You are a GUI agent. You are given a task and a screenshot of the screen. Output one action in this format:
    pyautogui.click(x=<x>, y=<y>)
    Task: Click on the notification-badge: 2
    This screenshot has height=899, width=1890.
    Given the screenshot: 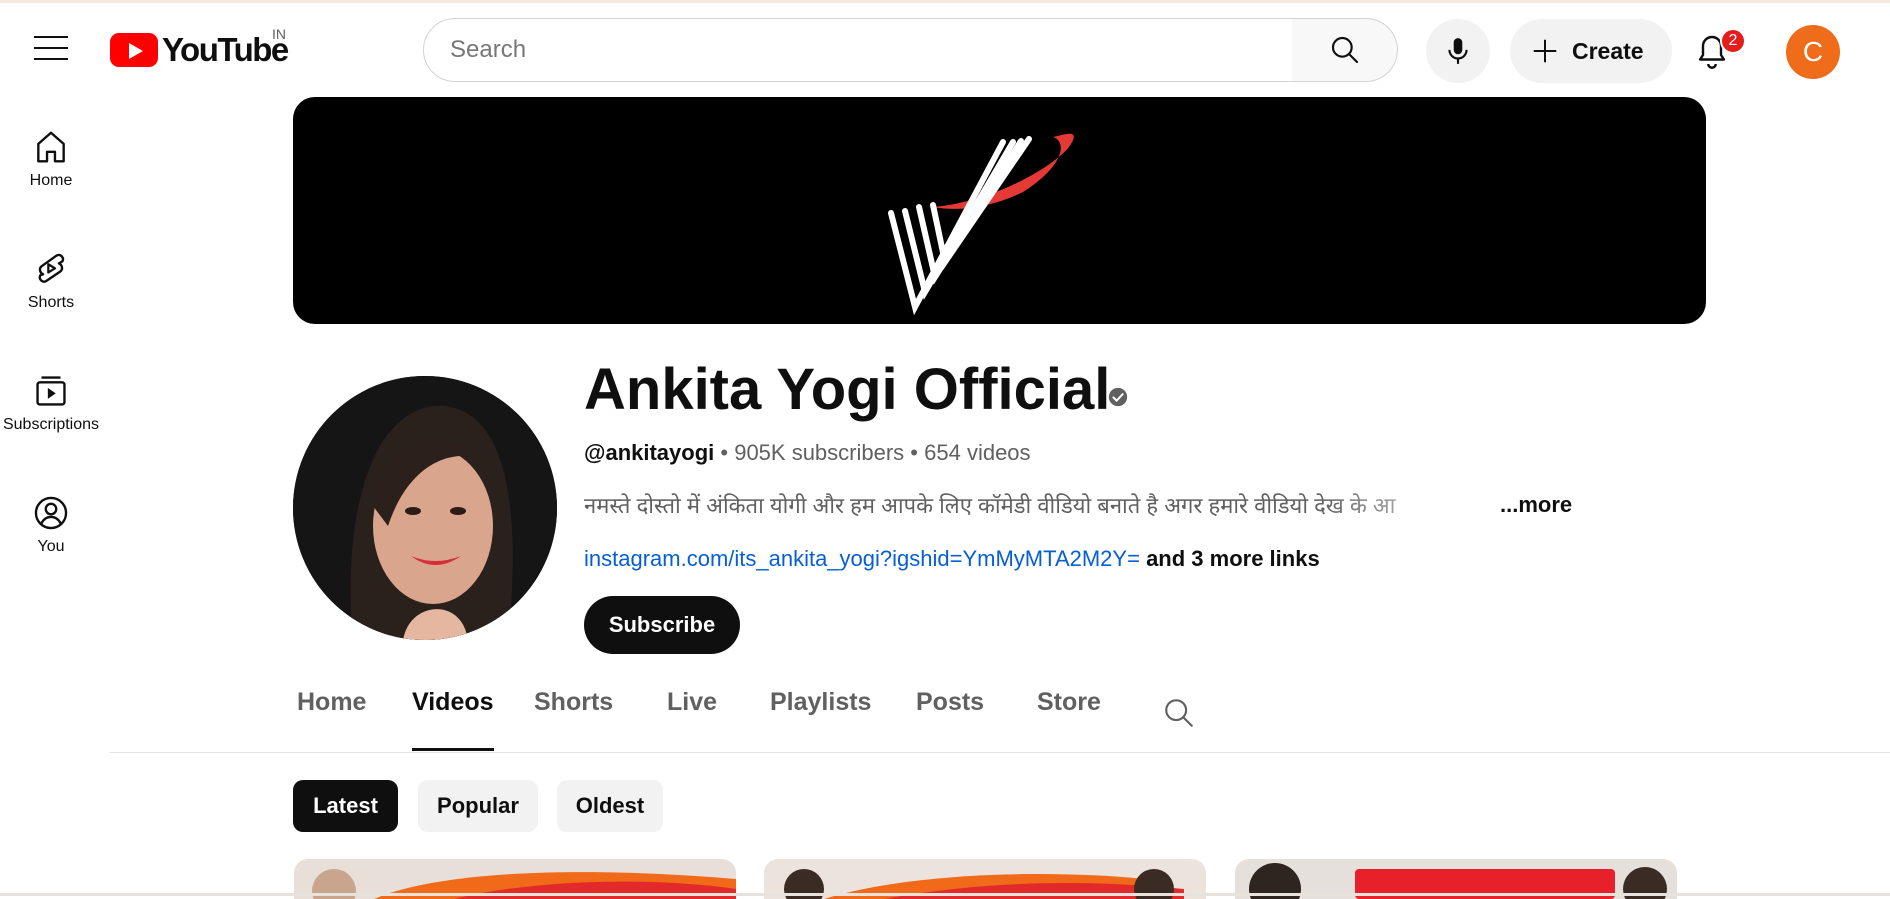 What is the action you would take?
    pyautogui.click(x=1733, y=41)
    